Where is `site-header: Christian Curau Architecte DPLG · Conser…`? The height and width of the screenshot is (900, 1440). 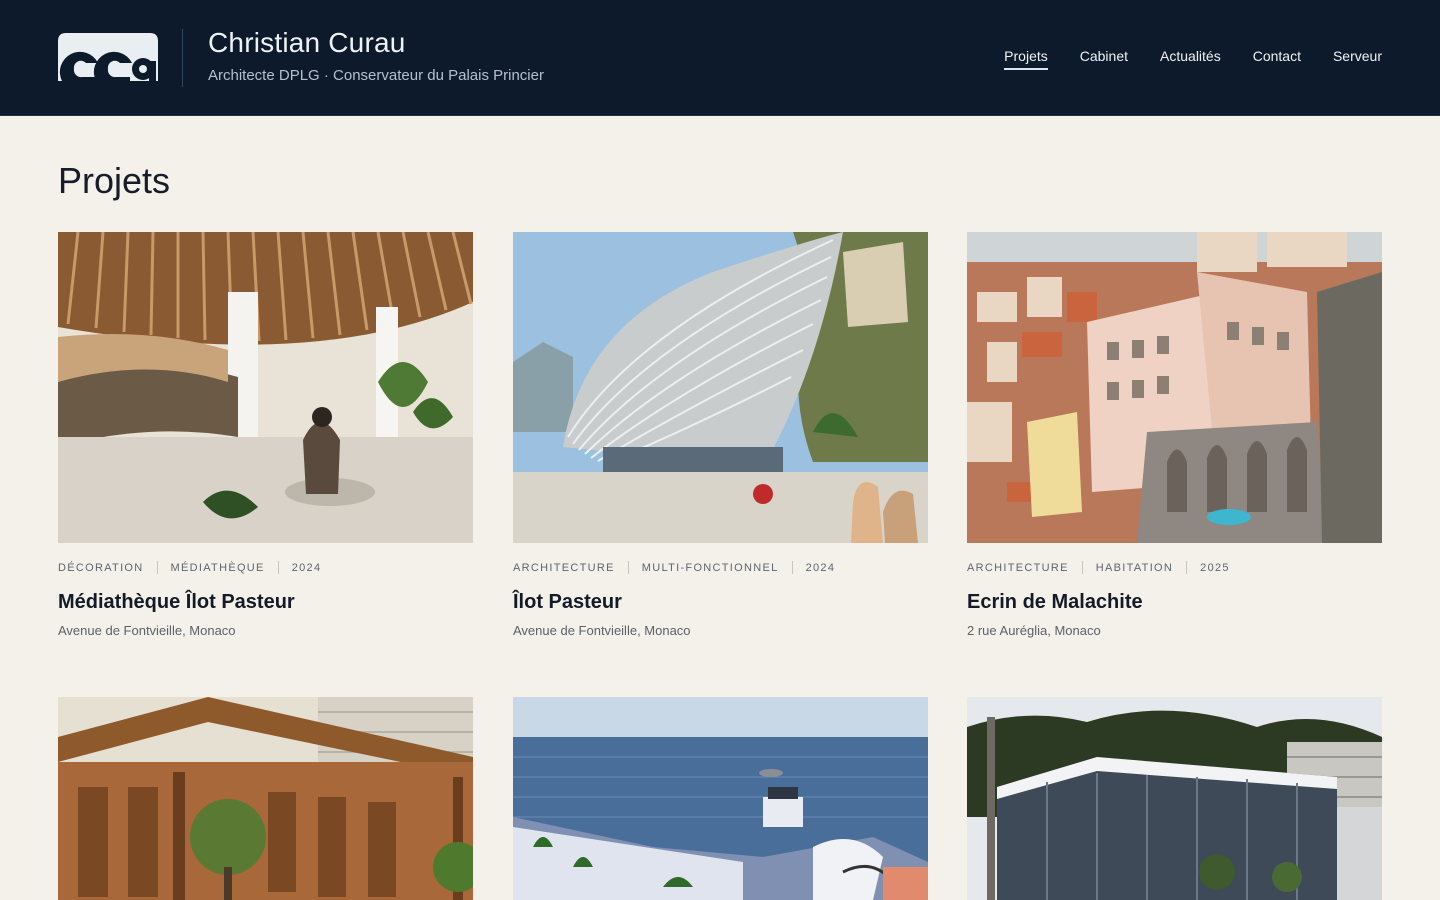 site-header: Christian Curau Architecte DPLG · Conser… is located at coordinates (720, 58).